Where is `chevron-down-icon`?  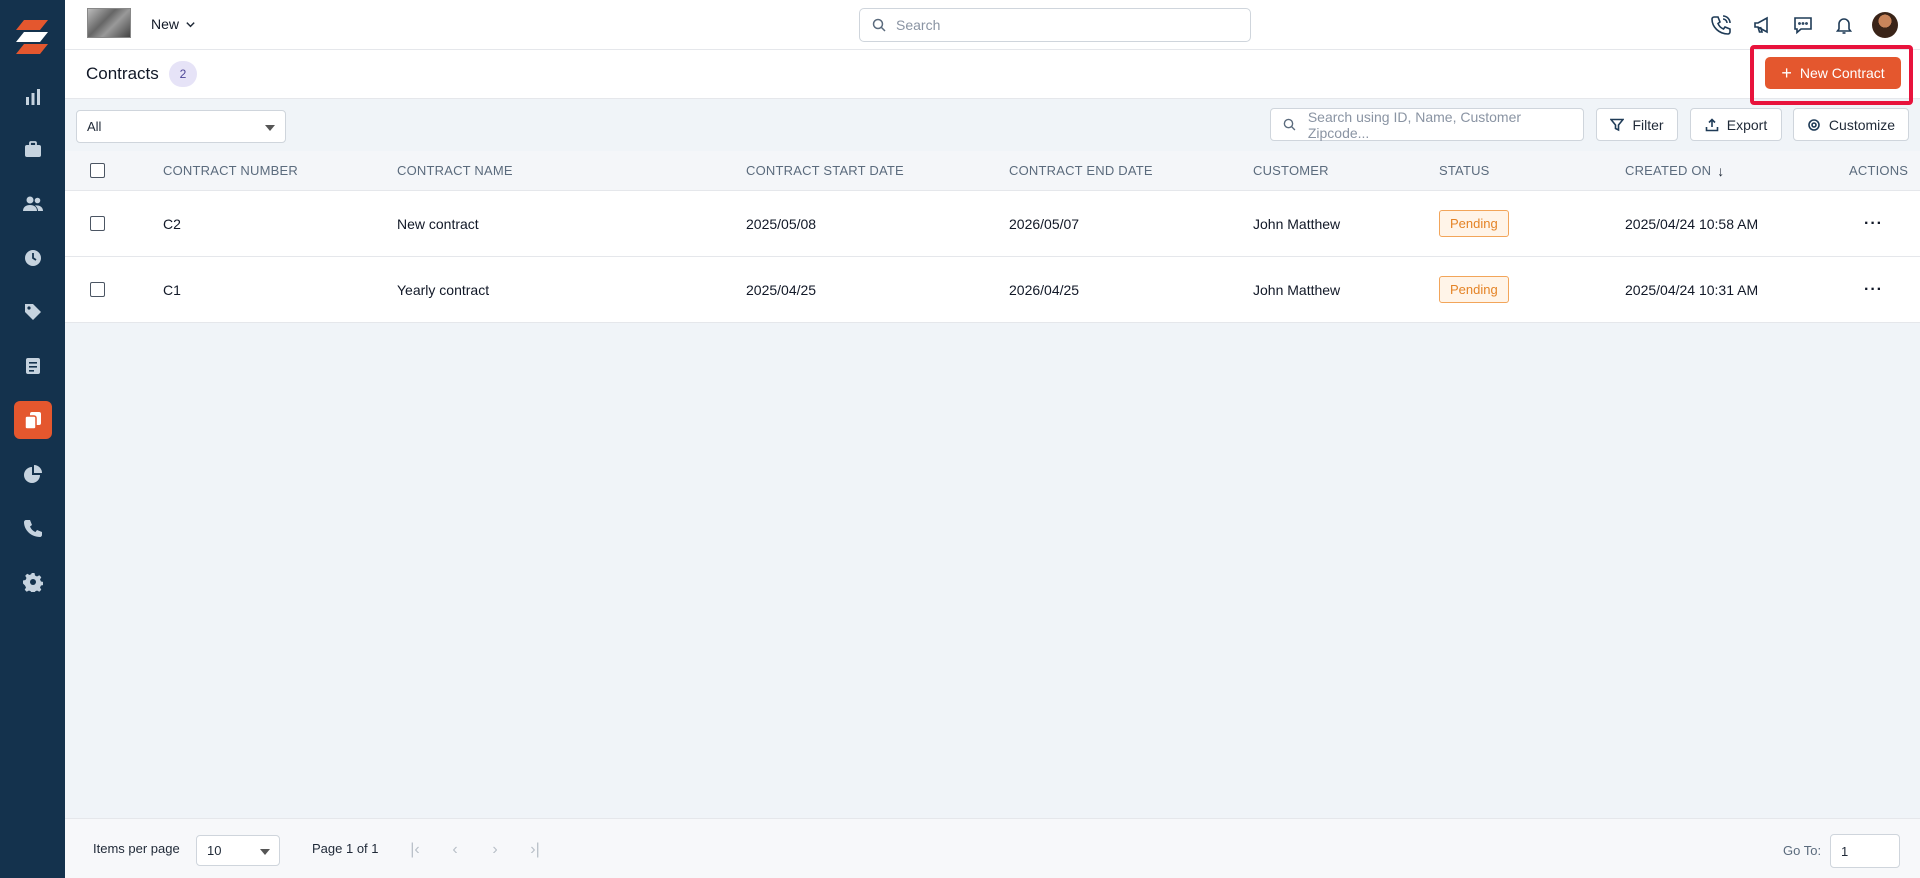
chevron-down-icon is located at coordinates (190, 24).